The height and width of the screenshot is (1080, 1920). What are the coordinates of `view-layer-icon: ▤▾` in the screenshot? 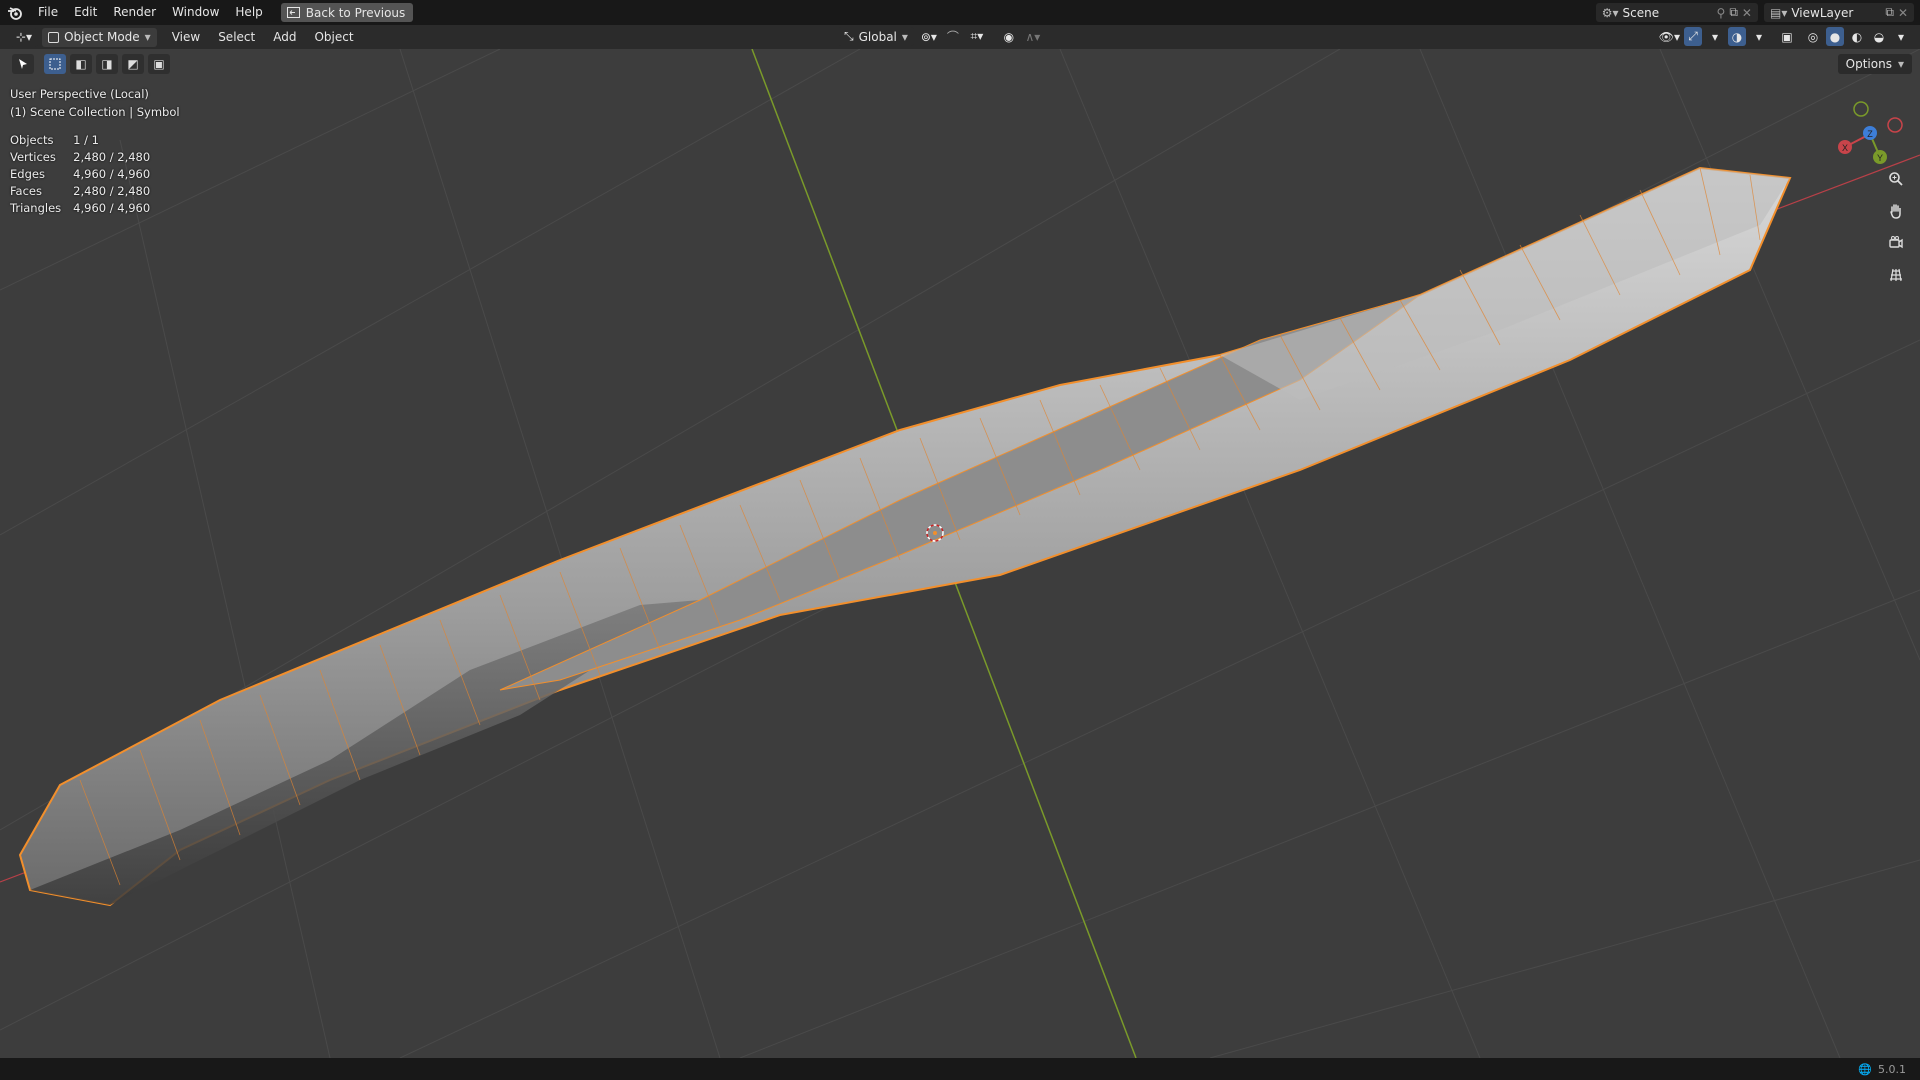 It's located at (1778, 12).